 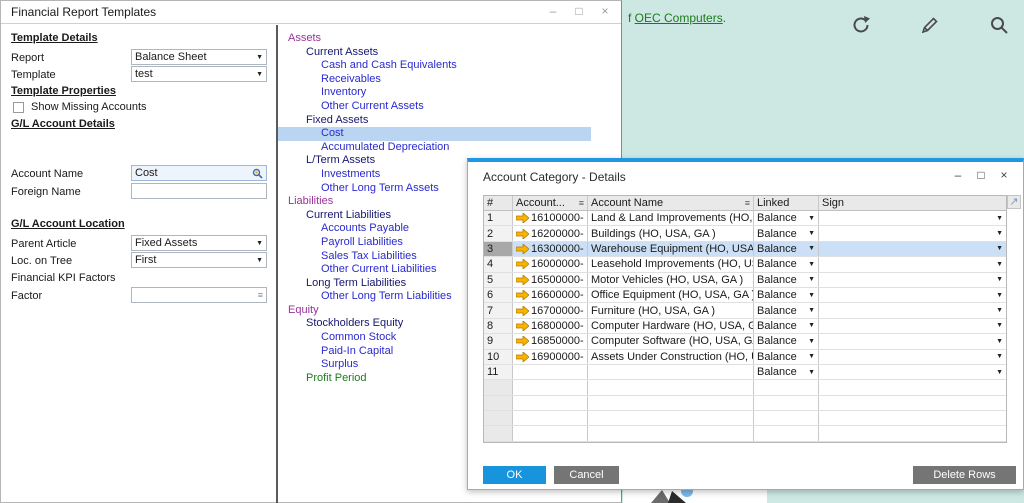 I want to click on row-number-cell: 11, so click(x=498, y=372).